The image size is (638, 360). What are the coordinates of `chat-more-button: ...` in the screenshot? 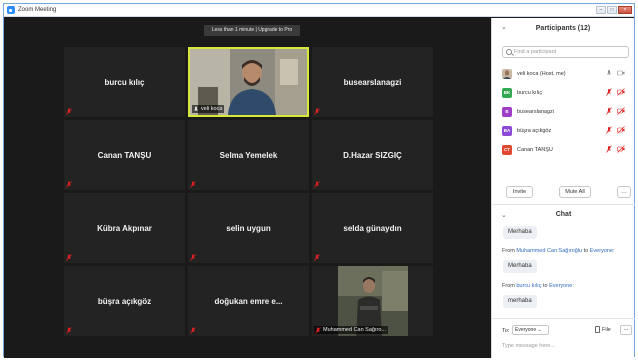 It's located at (626, 330).